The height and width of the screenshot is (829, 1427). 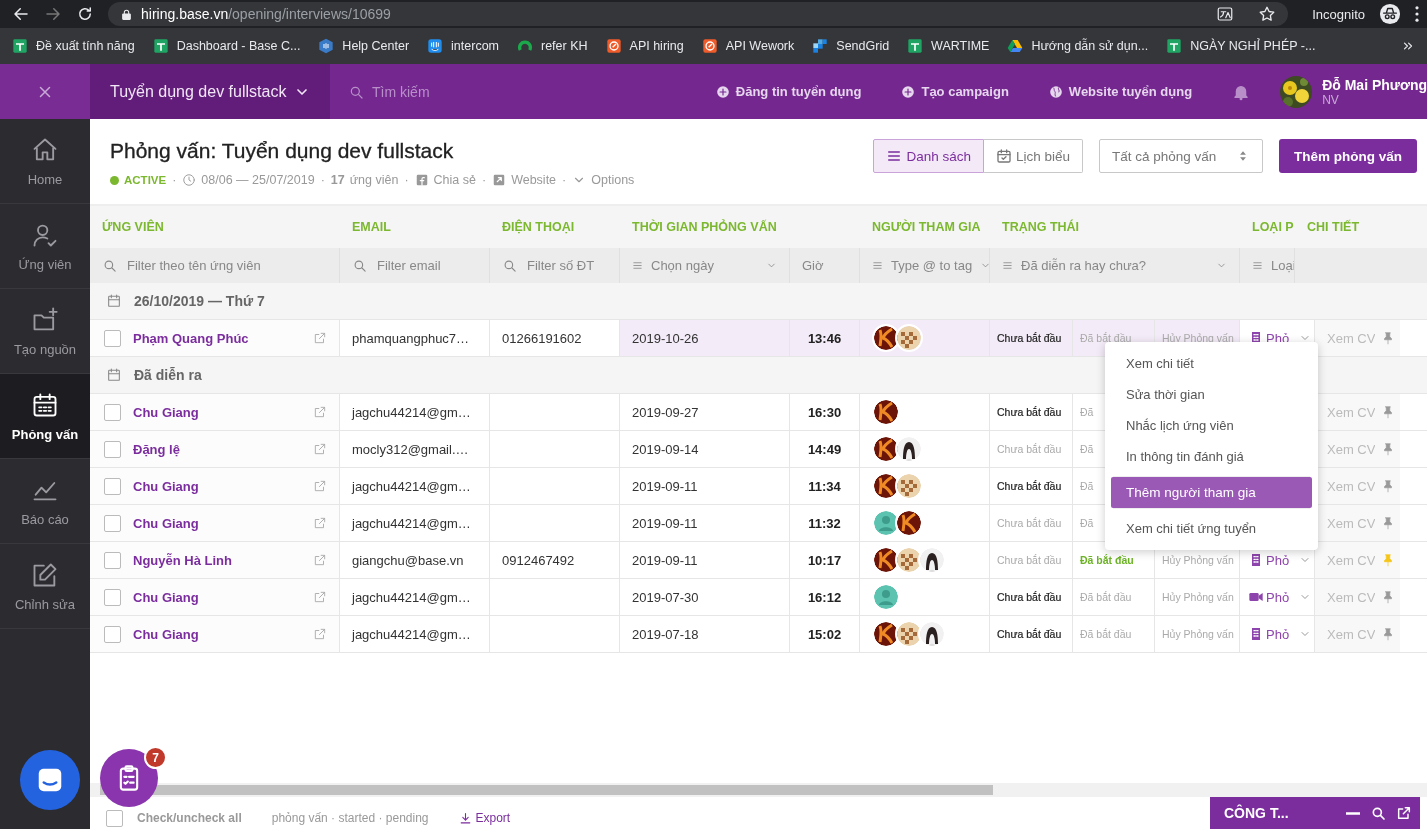 What do you see at coordinates (705, 338) in the screenshot?
I see `date-cell: 2019-10-26` at bounding box center [705, 338].